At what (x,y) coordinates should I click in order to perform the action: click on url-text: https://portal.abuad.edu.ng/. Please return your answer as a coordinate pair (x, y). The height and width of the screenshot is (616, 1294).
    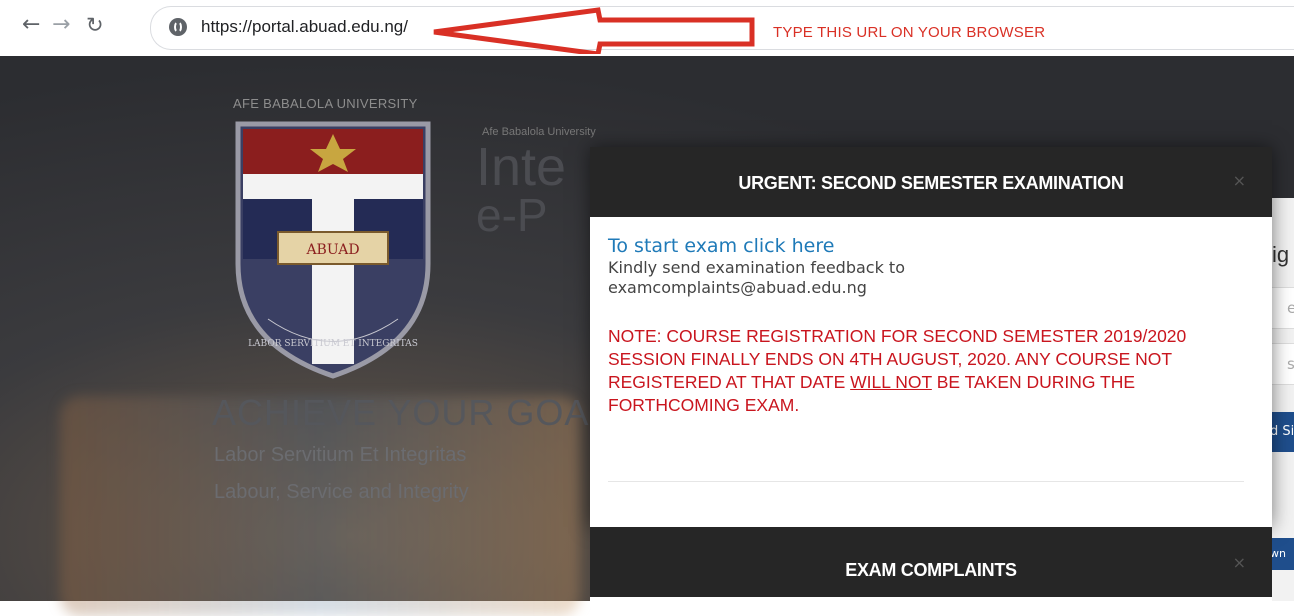
    Looking at the image, I should click on (304, 27).